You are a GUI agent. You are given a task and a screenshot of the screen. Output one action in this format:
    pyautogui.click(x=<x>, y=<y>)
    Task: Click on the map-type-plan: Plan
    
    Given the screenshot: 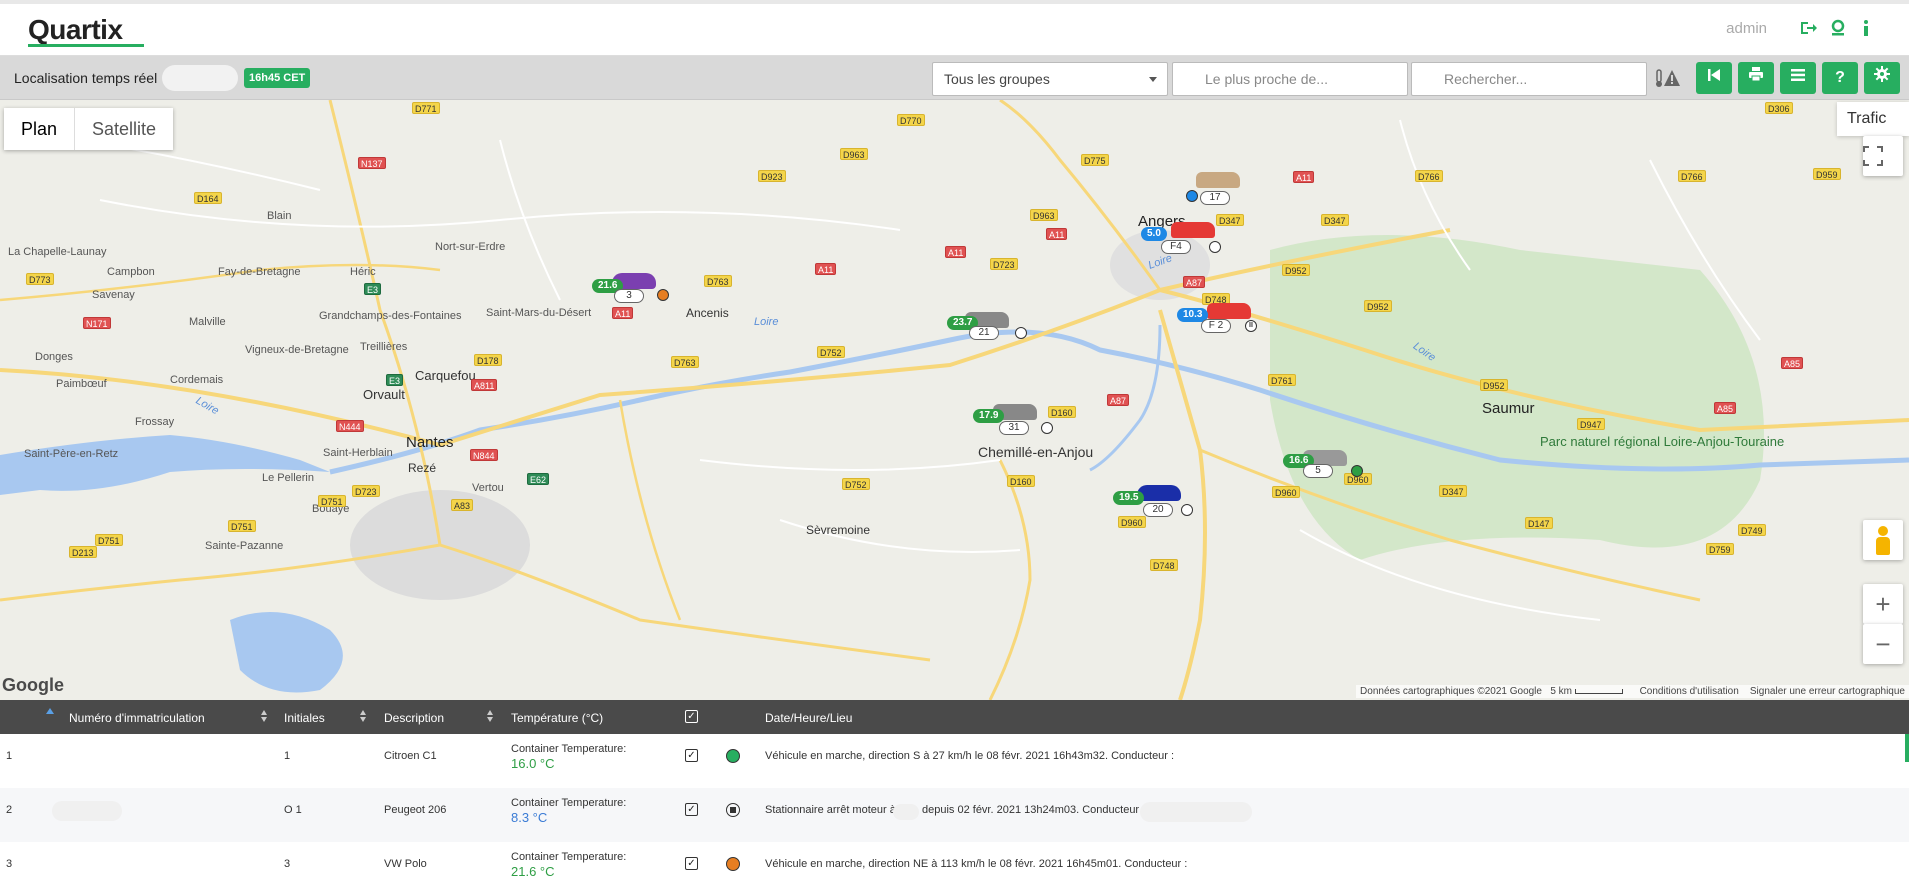 What is the action you would take?
    pyautogui.click(x=40, y=129)
    